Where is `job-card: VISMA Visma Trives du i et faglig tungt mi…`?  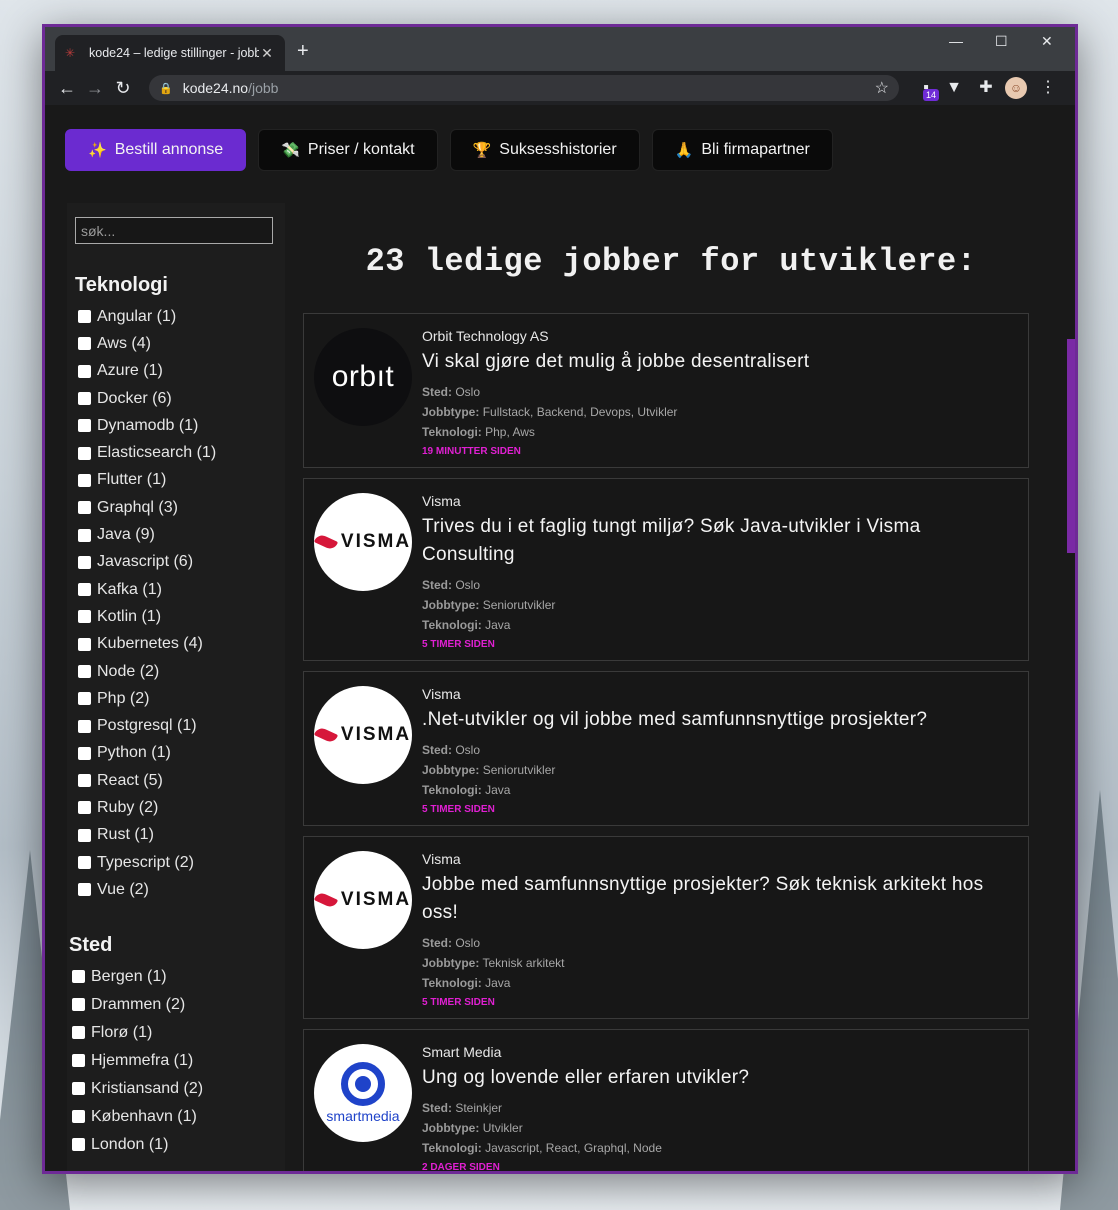
job-card: VISMA Visma Trives du i et faglig tungt mi… is located at coordinates (666, 569).